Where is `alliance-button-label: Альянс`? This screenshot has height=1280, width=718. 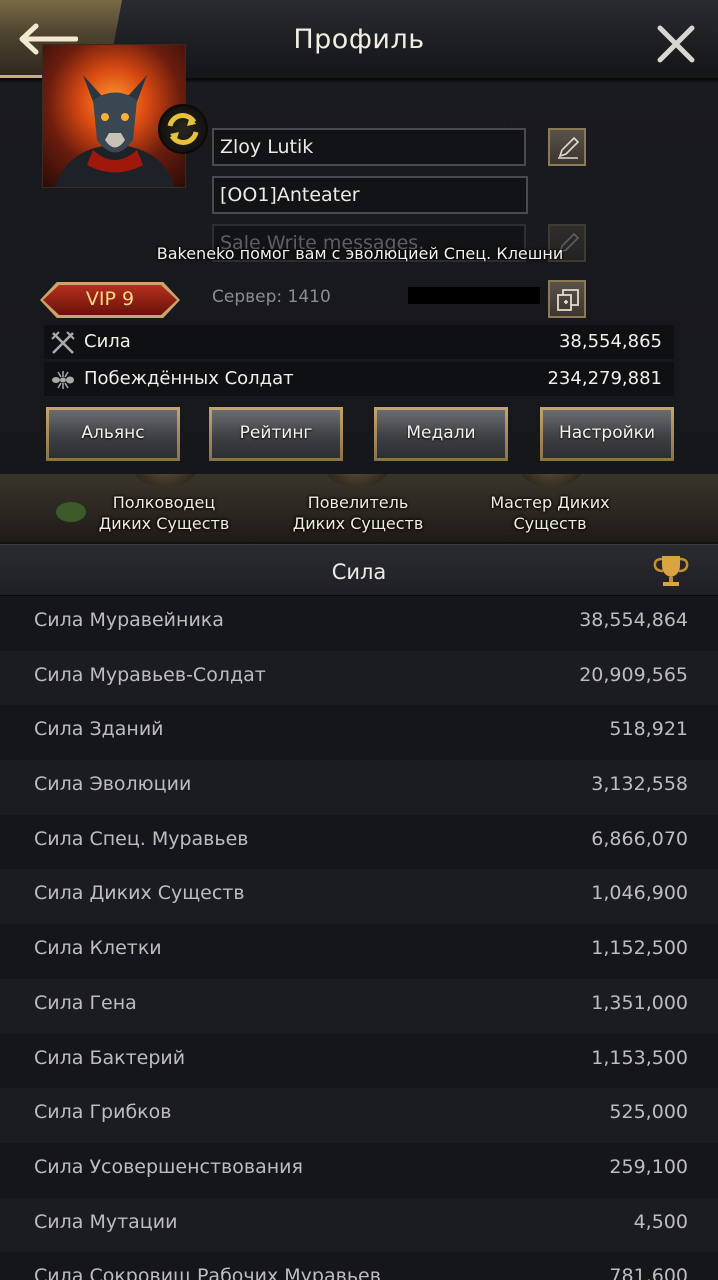 alliance-button-label: Альянс is located at coordinates (113, 434).